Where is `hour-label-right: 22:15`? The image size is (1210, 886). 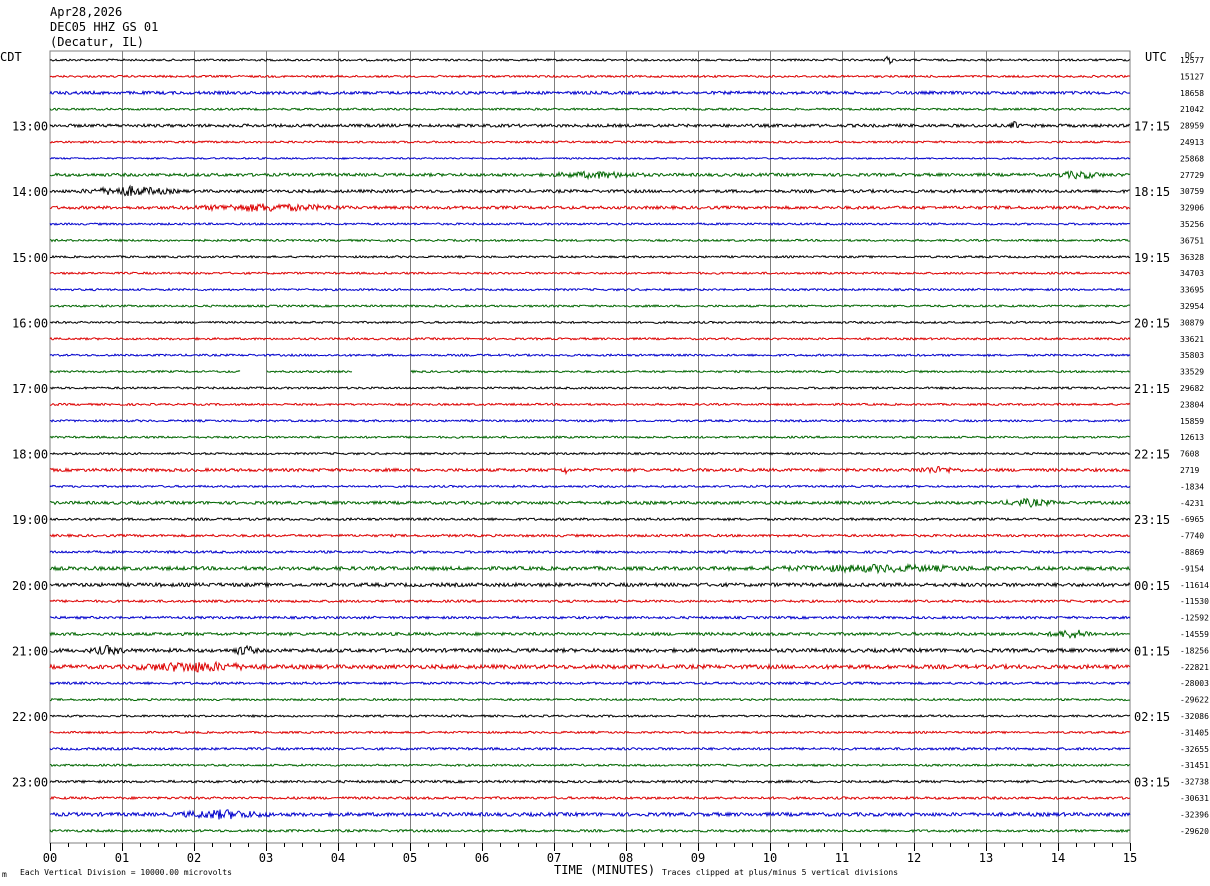 hour-label-right: 22:15 is located at coordinates (1152, 455).